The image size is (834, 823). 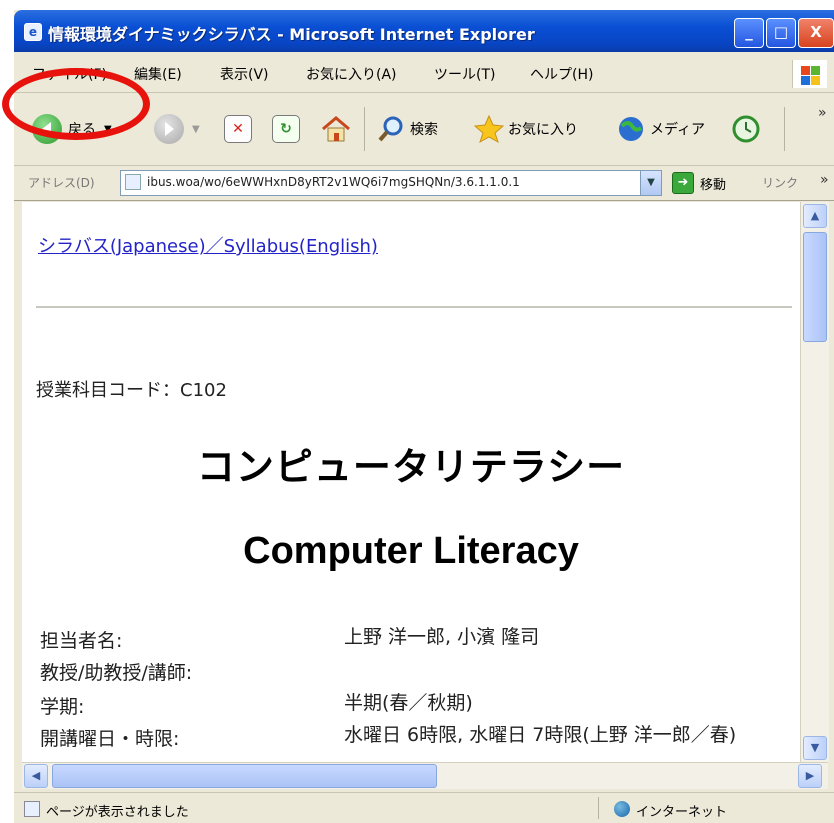 What do you see at coordinates (158, 74) in the screenshot?
I see `menu-edit: 編集(E)` at bounding box center [158, 74].